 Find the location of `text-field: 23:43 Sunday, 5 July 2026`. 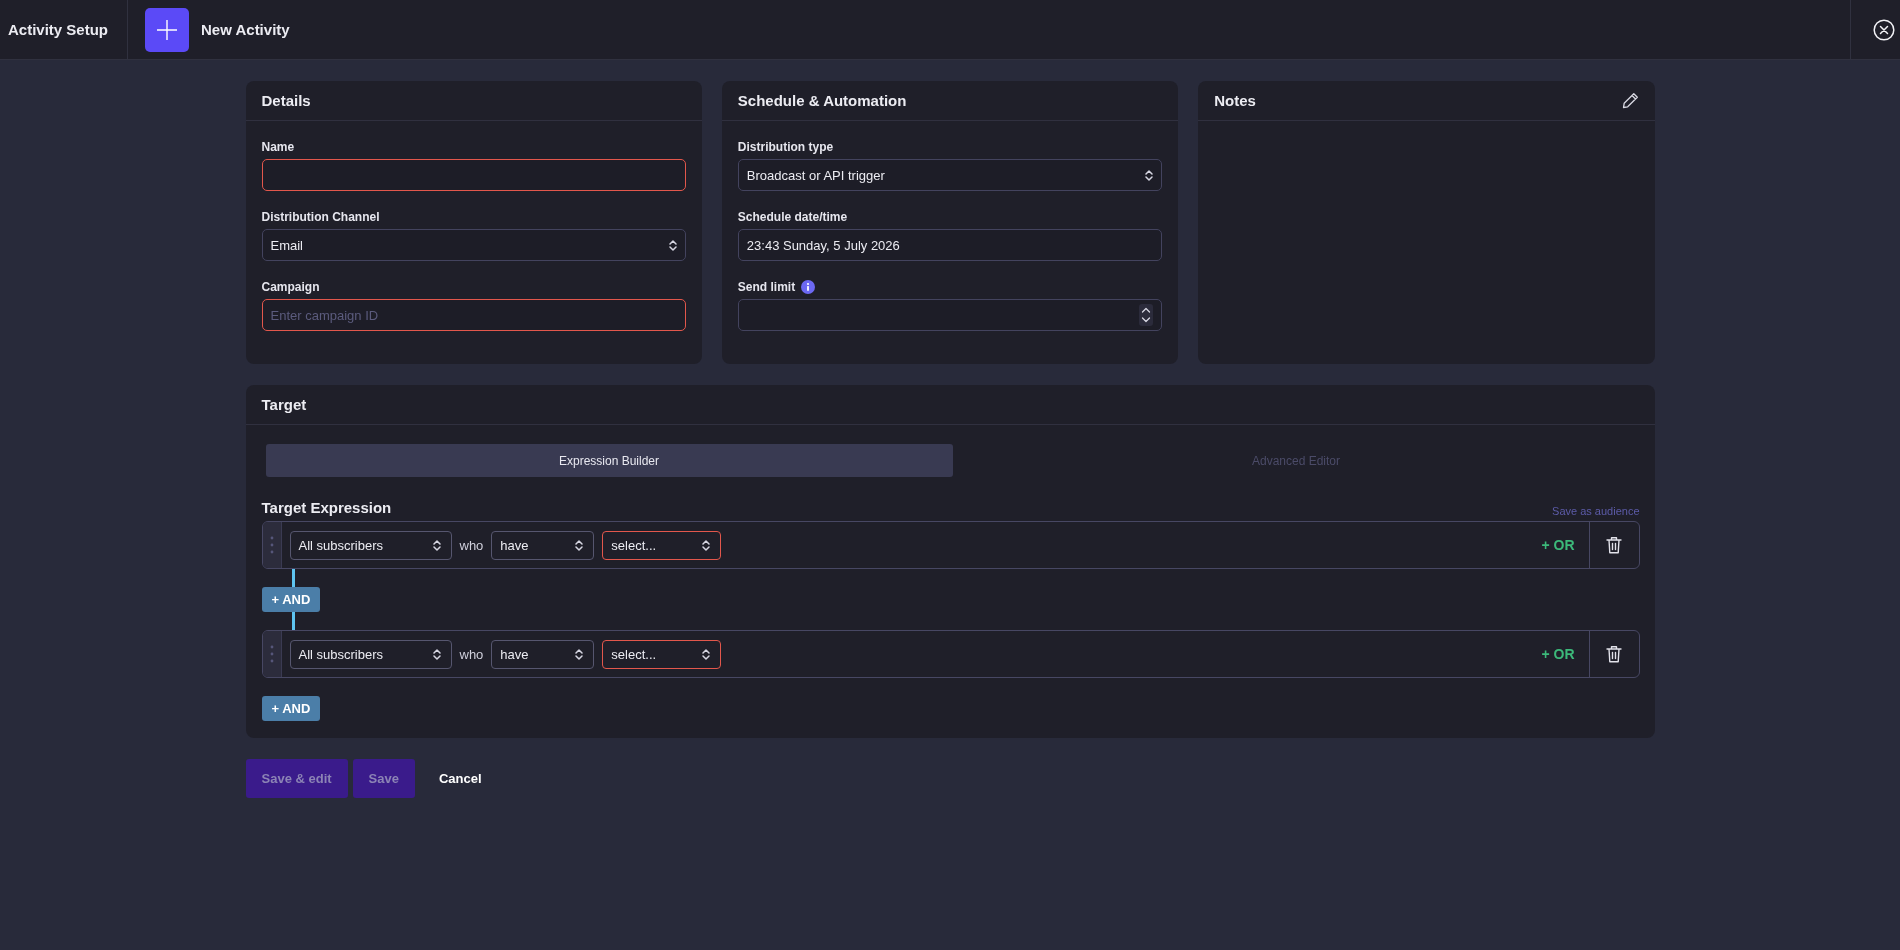

text-field: 23:43 Sunday, 5 July 2026 is located at coordinates (950, 245).